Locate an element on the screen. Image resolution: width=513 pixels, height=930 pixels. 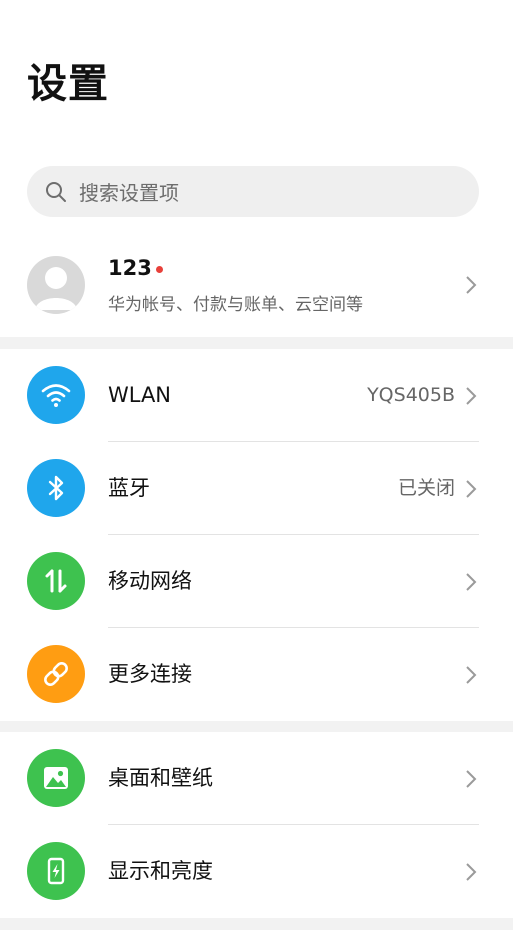
avatar is located at coordinates (56, 285).